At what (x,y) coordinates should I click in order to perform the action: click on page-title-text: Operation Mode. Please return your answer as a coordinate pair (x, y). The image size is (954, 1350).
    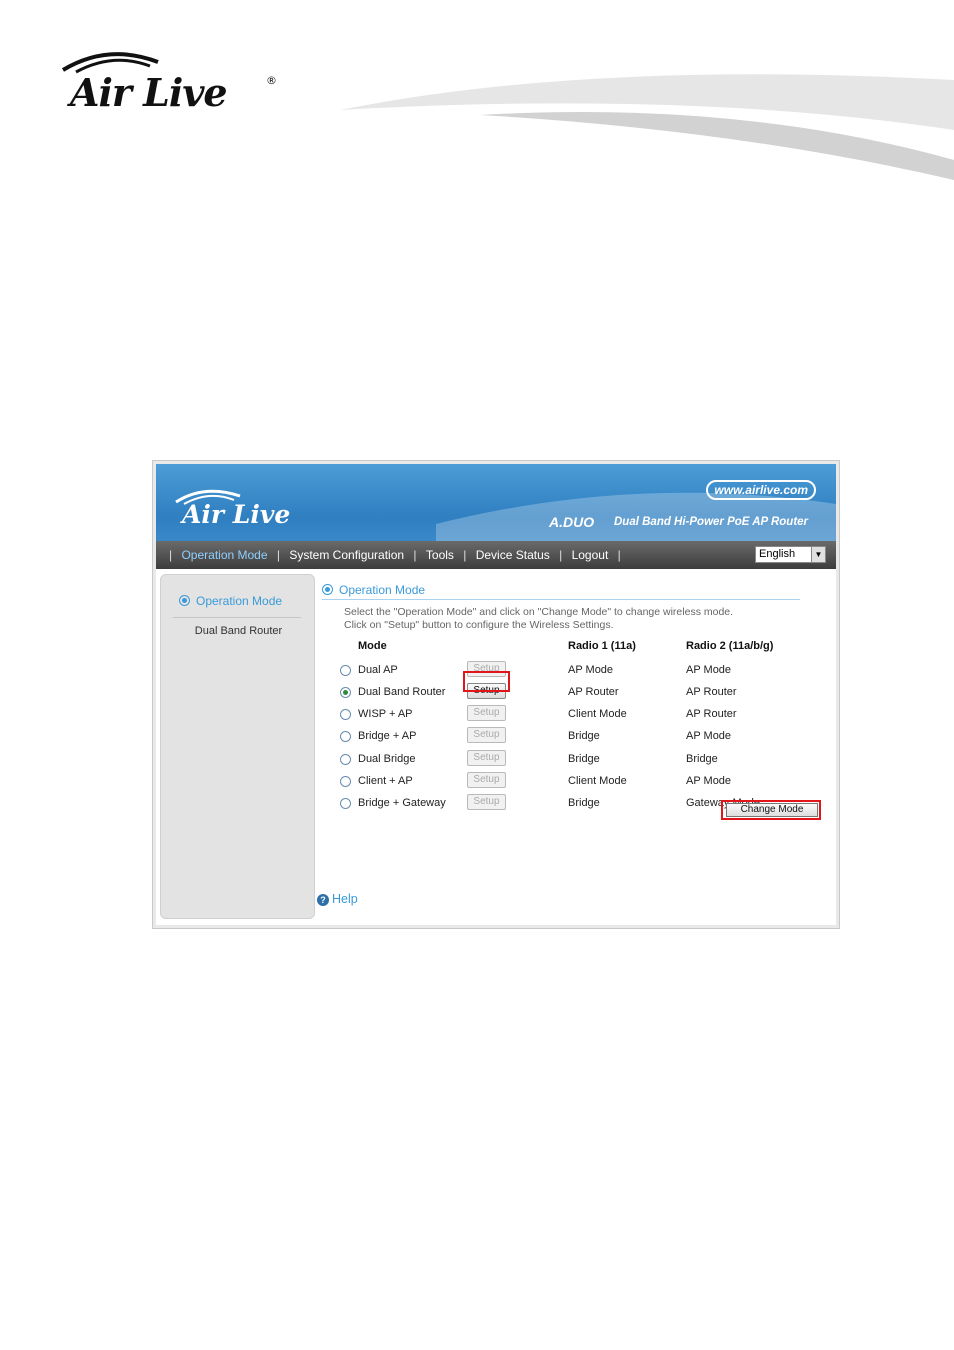
    Looking at the image, I should click on (382, 590).